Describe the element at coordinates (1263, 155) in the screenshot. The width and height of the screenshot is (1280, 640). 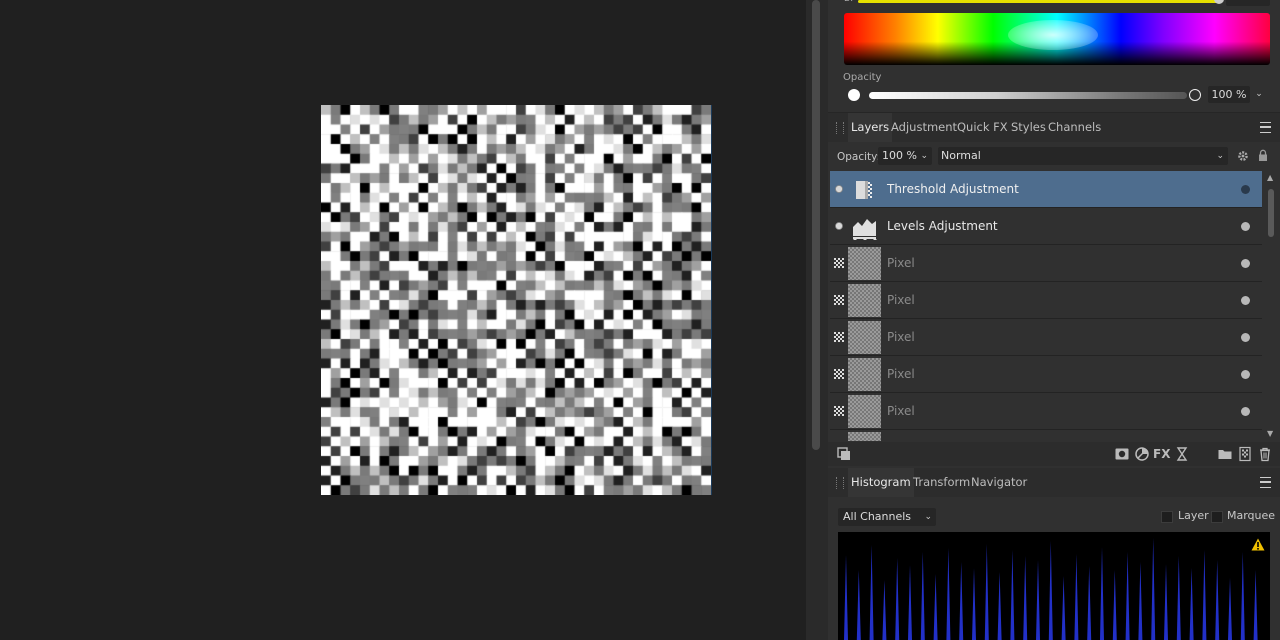
I see `lock-icon` at that location.